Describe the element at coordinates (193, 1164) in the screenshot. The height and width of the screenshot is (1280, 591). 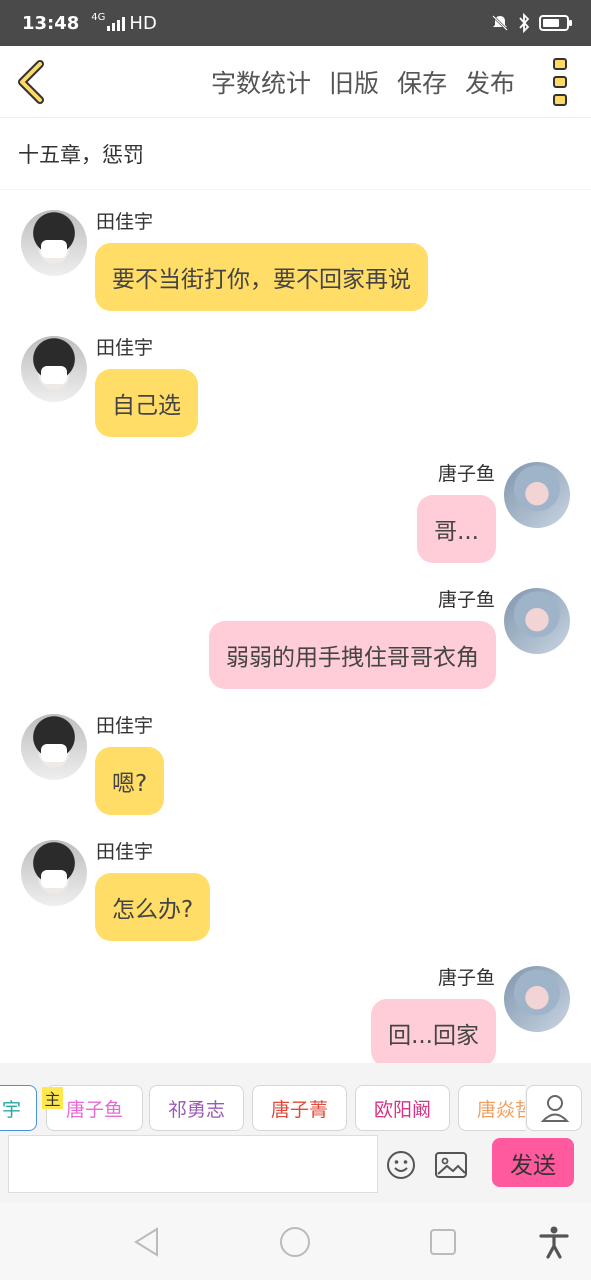
I see `message-input` at that location.